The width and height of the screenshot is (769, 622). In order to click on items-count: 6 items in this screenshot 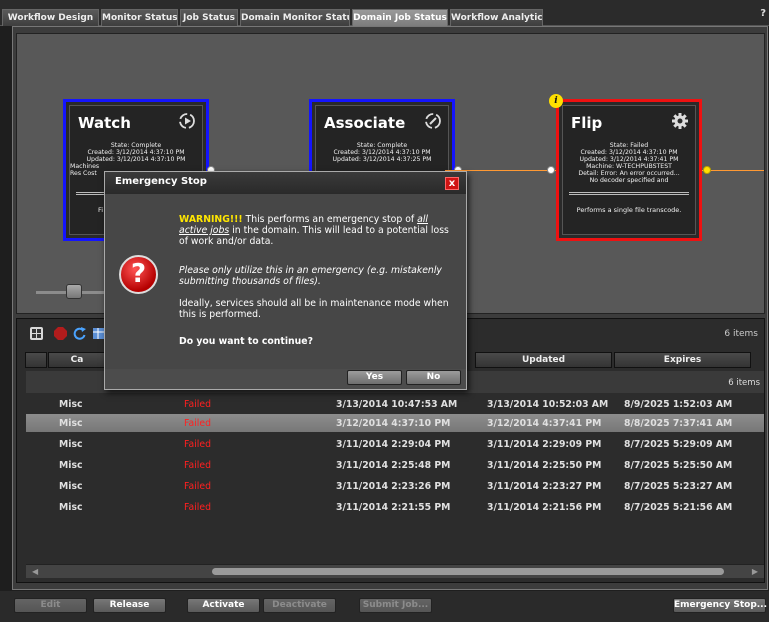, I will do `click(741, 334)`.